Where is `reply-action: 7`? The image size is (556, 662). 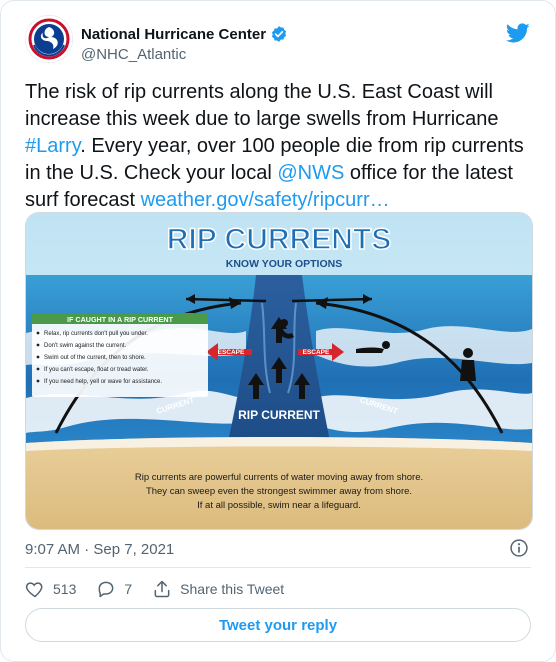 reply-action: 7 is located at coordinates (114, 589).